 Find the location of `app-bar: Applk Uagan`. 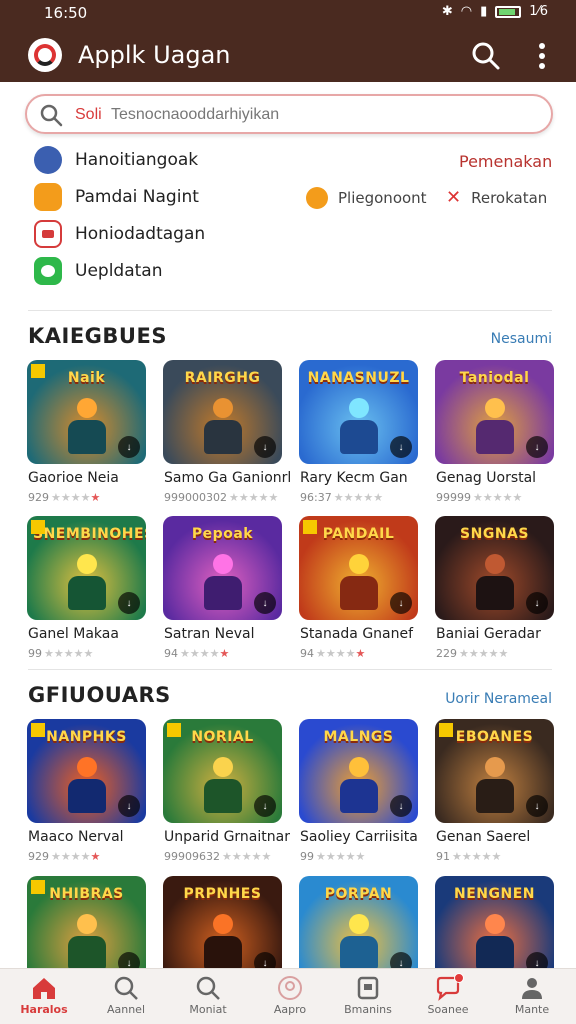

app-bar: Applk Uagan is located at coordinates (288, 55).